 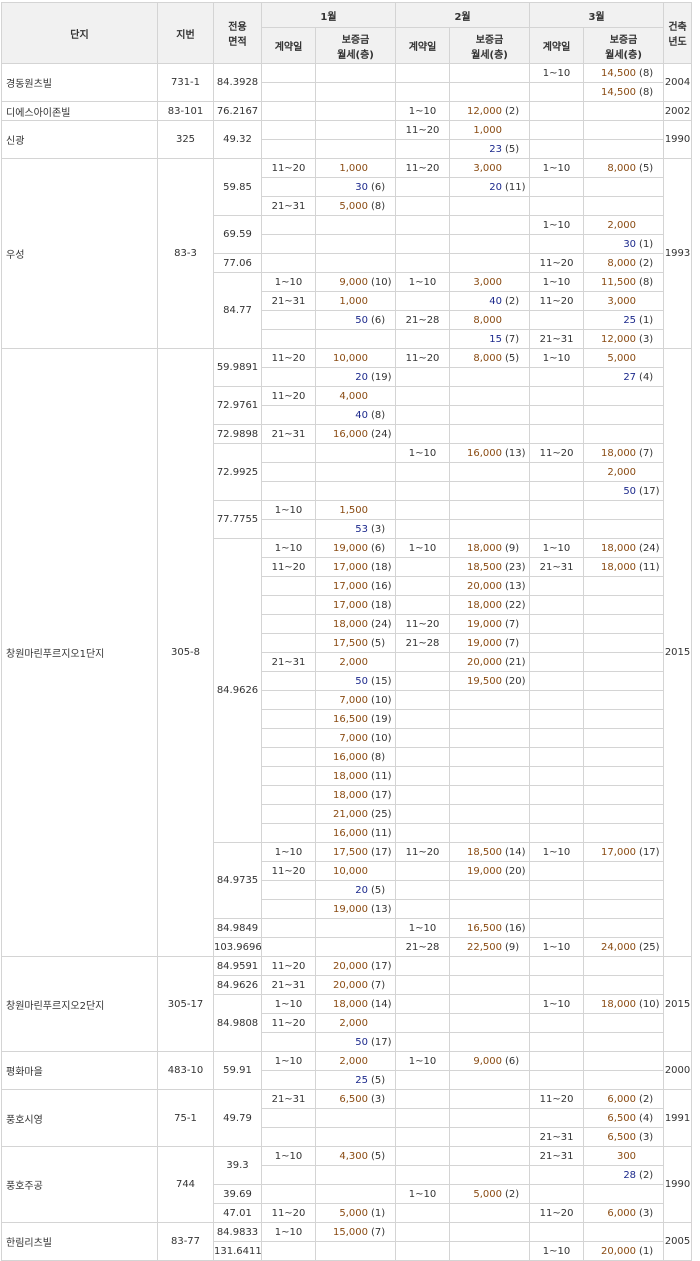 I want to click on deposit-rent: 30 (6), so click(x=355, y=187).